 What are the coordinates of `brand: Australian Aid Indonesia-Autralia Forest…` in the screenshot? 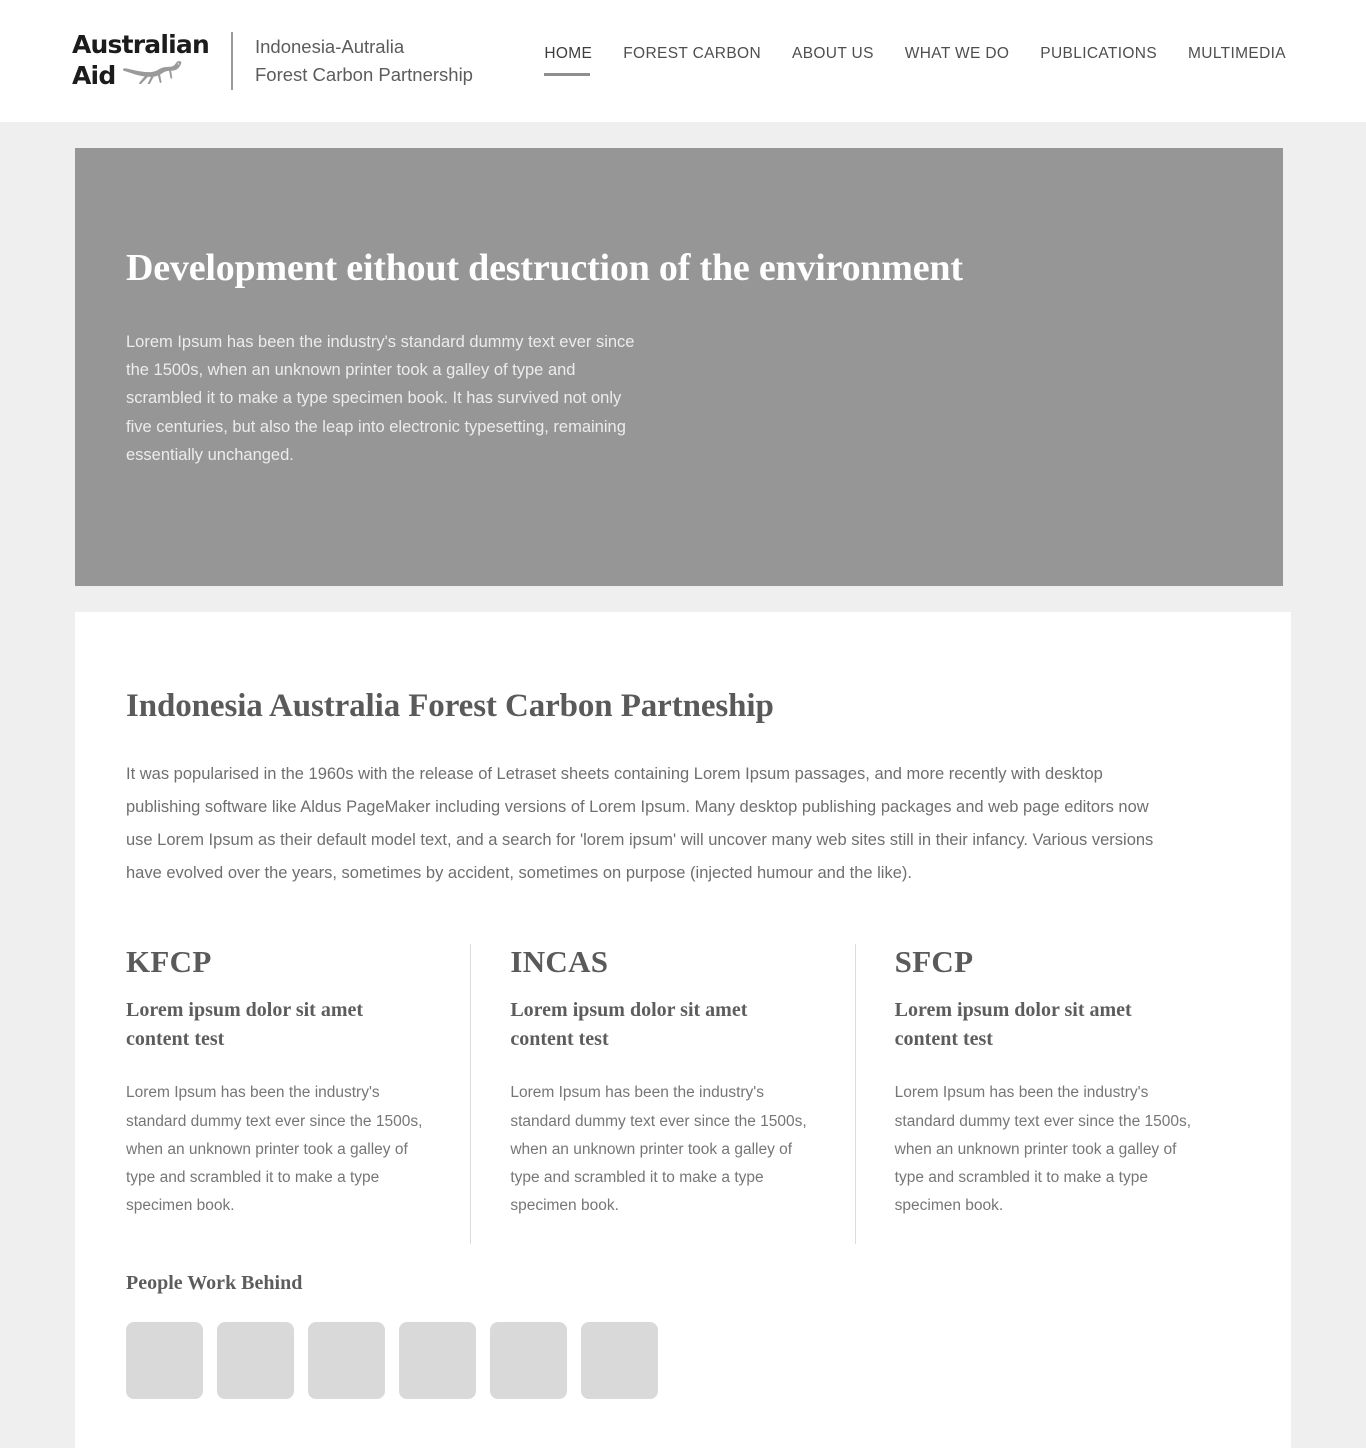 It's located at (272, 61).